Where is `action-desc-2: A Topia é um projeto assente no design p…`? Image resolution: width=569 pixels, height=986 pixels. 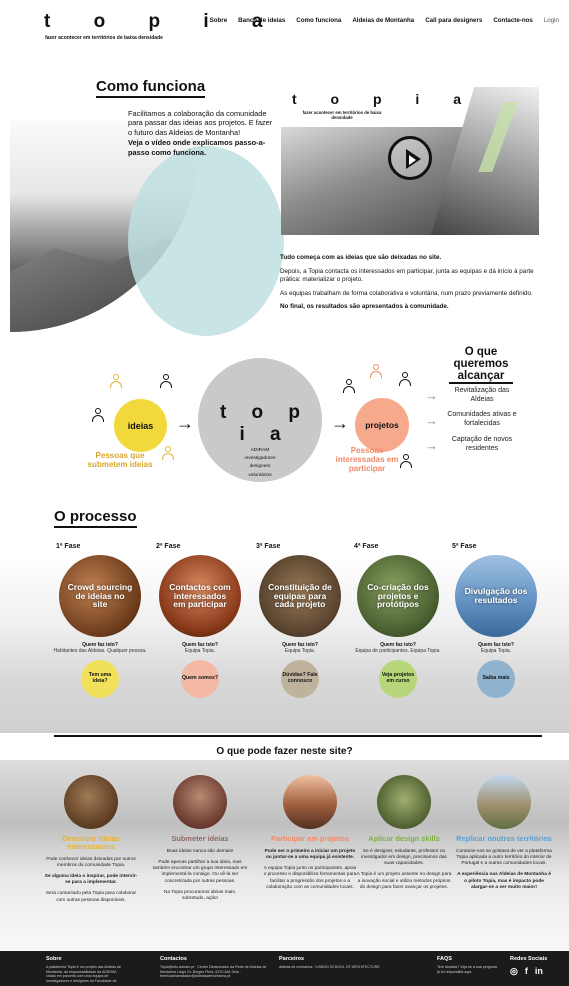
action-desc-2: A Topia é um projeto assente no design p… is located at coordinates (404, 881).